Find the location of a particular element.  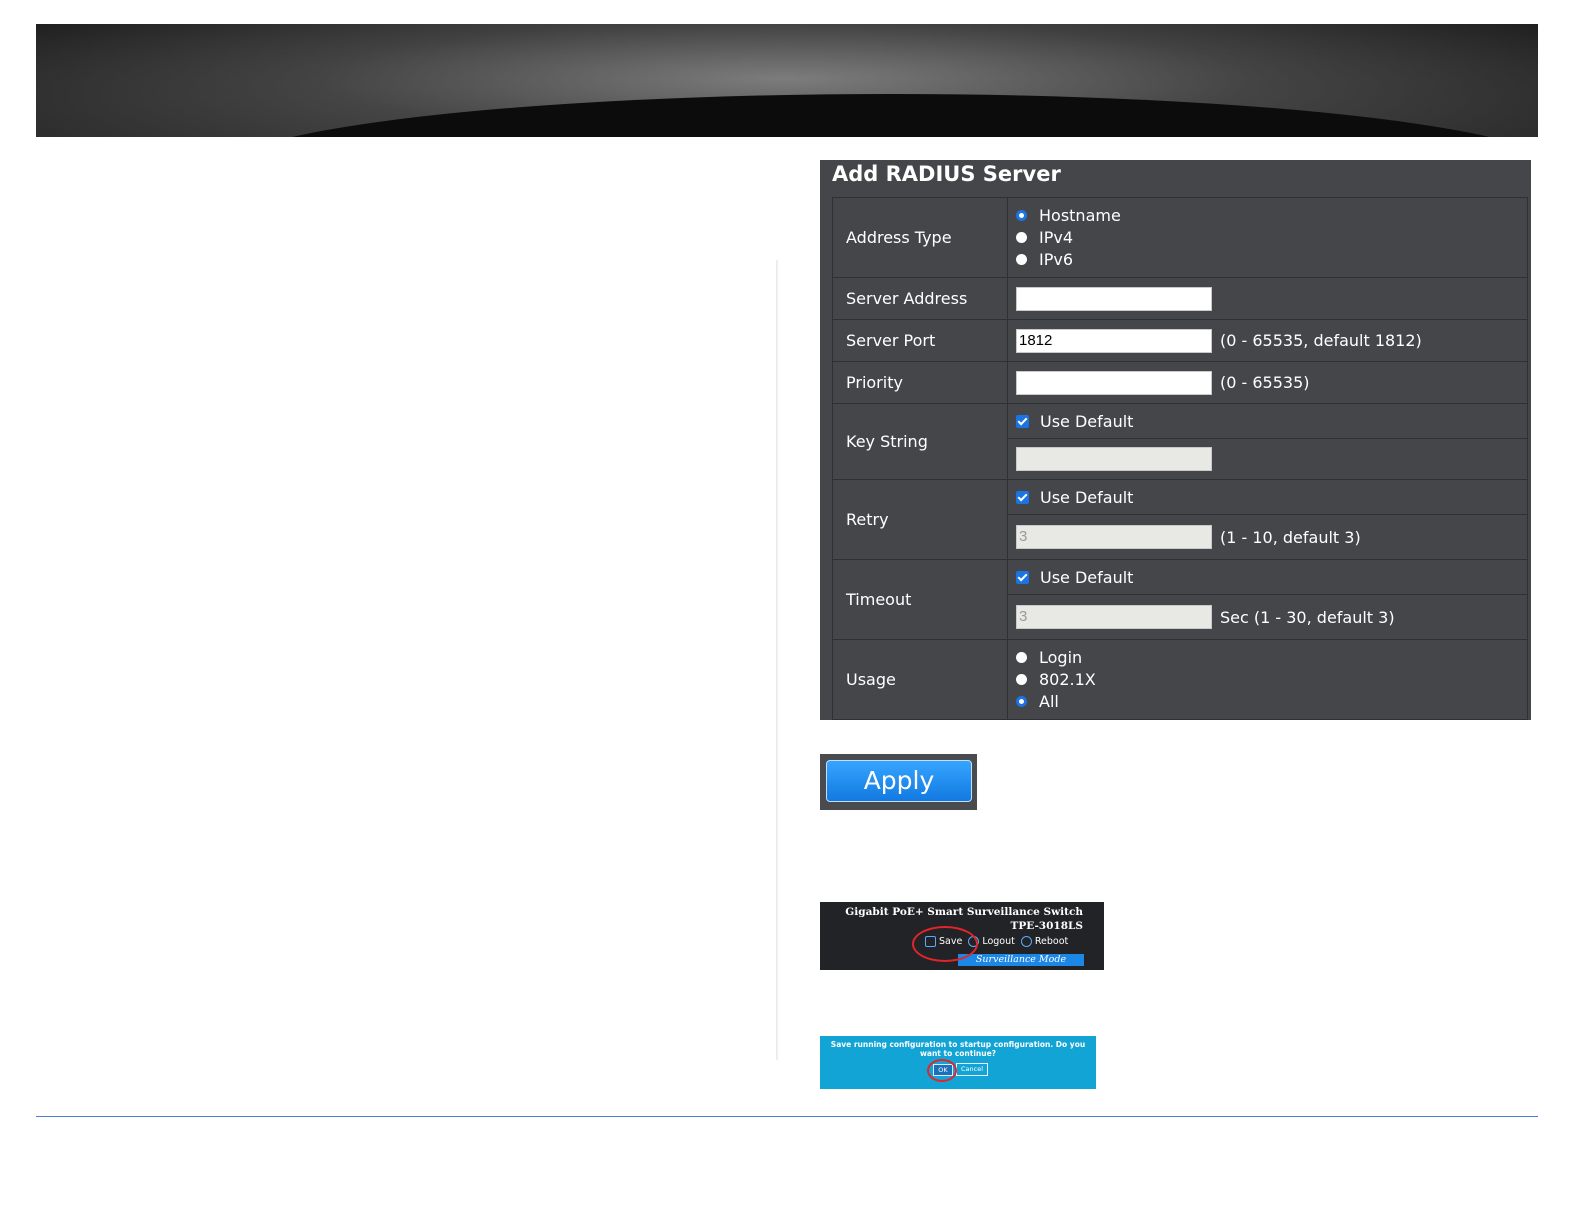

usage-label: Usage is located at coordinates (920, 679).